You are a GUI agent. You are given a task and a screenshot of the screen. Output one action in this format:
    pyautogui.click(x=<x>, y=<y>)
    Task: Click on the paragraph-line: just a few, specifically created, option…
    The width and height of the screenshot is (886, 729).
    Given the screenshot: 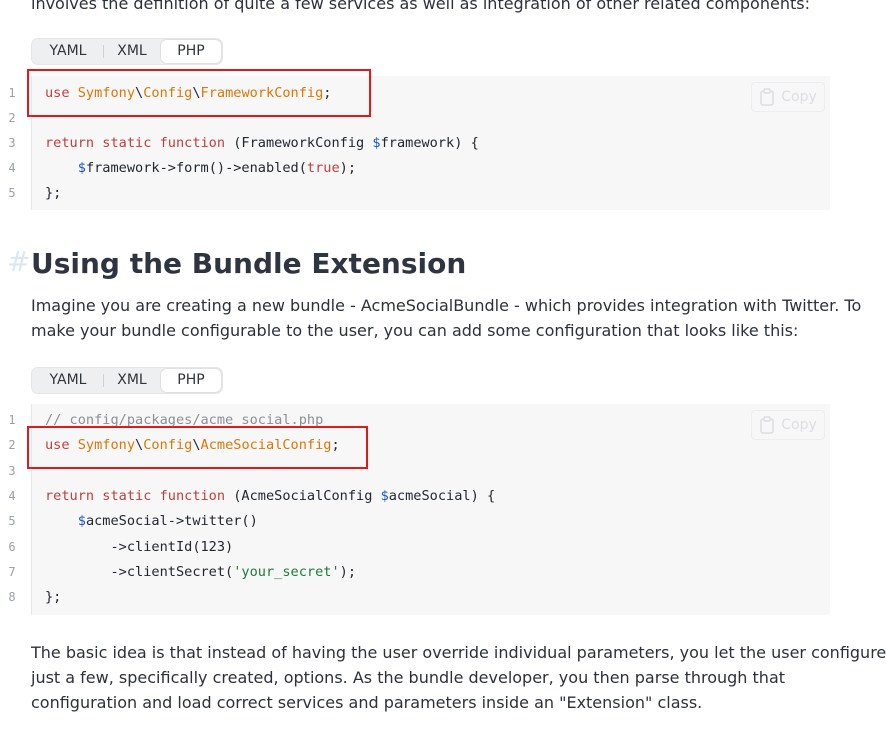 What is the action you would take?
    pyautogui.click(x=408, y=677)
    